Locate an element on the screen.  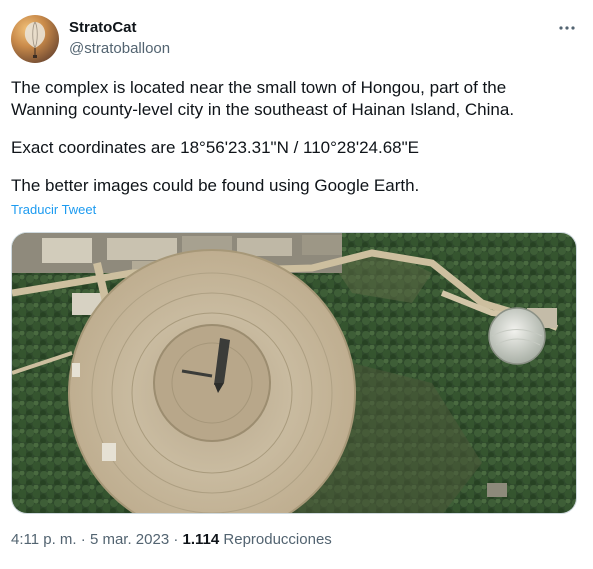
balloon-avatar-icon is located at coordinates (35, 39).